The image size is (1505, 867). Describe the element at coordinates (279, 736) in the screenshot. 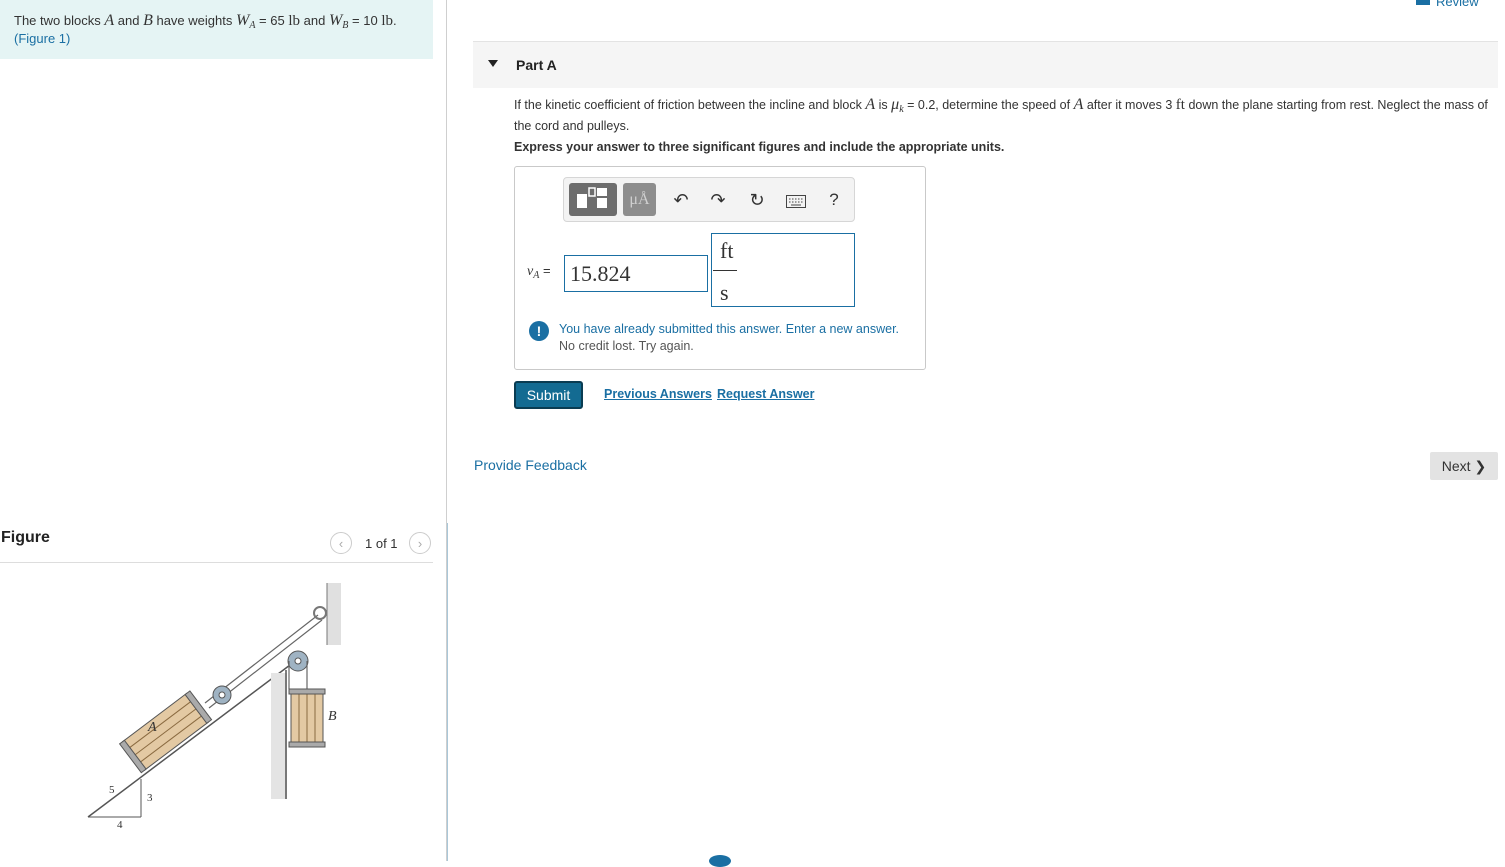

I see `support-post` at that location.